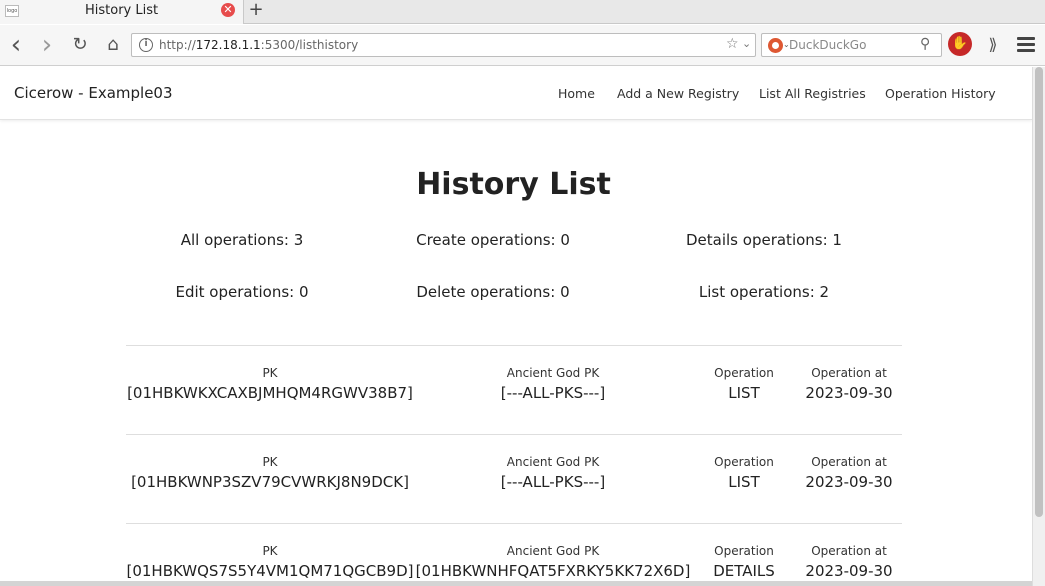 The image size is (1045, 586). I want to click on operation-cell: Operation DETAILS, so click(744, 552).